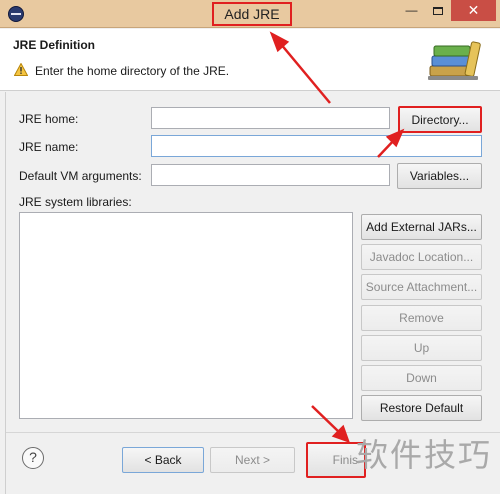 This screenshot has width=500, height=494. Describe the element at coordinates (270, 175) in the screenshot. I see `vm-arguments-input` at that location.